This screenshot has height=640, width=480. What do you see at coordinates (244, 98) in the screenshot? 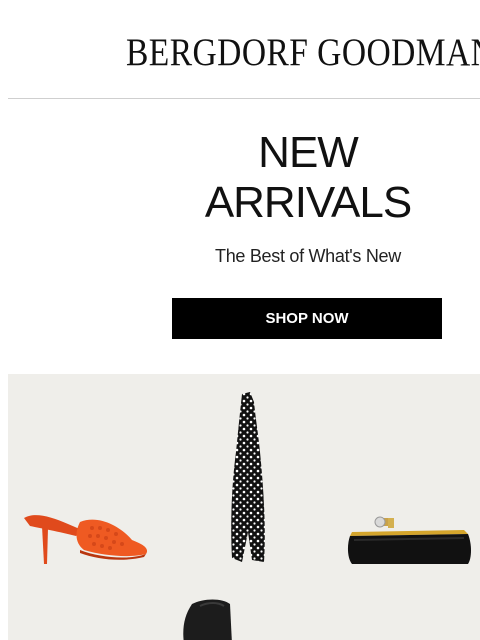
I see `header-divider` at bounding box center [244, 98].